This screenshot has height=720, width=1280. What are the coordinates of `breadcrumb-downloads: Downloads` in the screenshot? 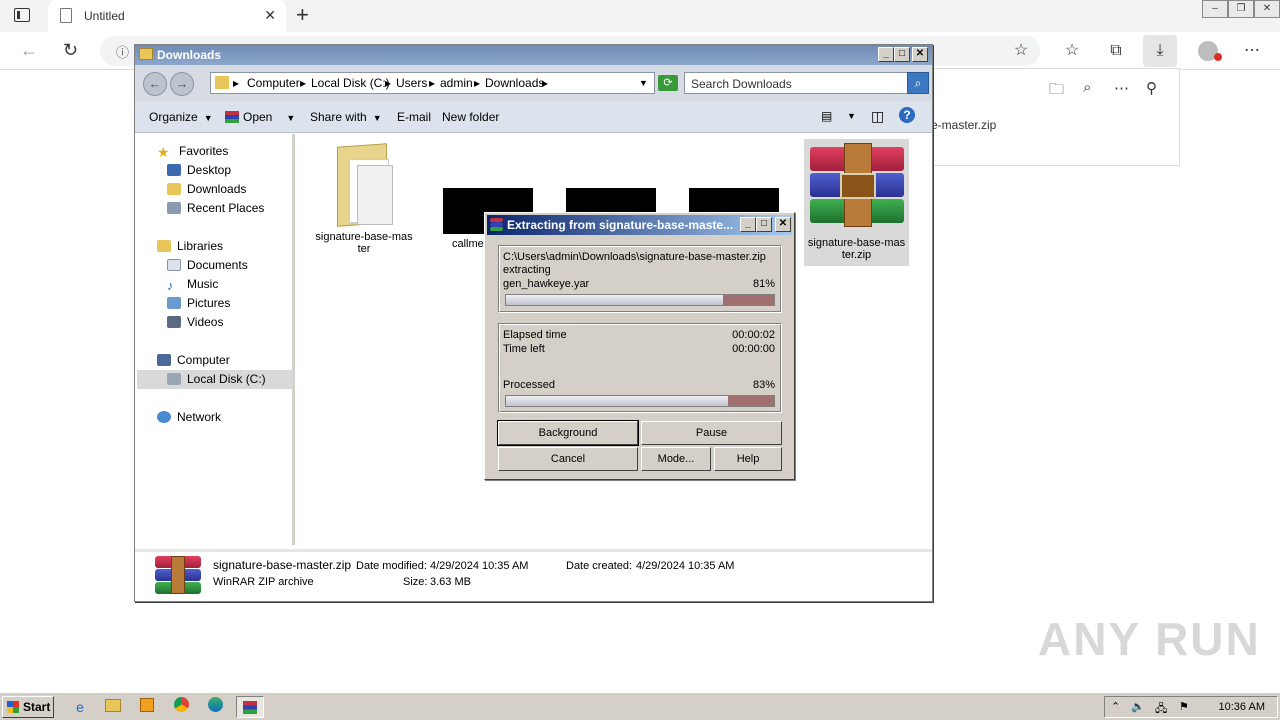 It's located at (514, 83).